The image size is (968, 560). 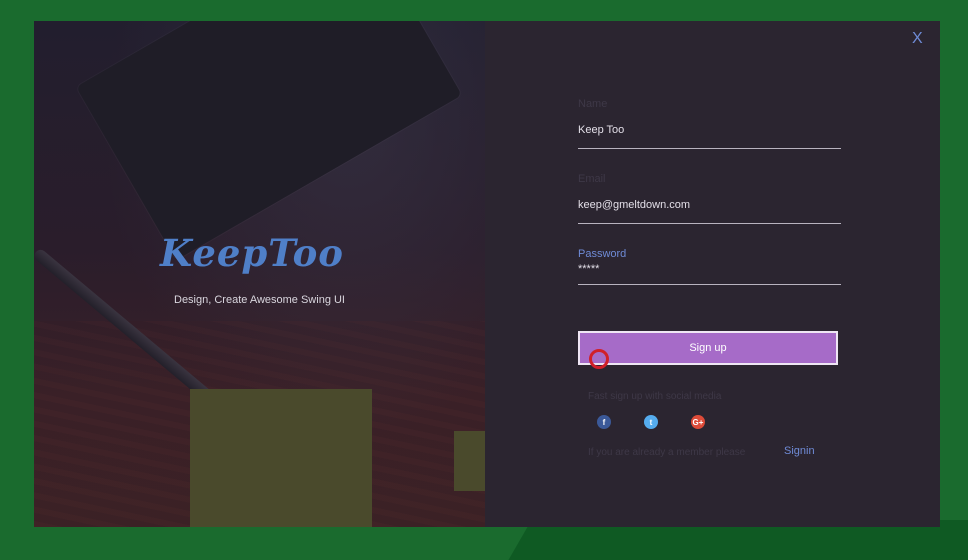 I want to click on facebook-icon: f, so click(x=604, y=422).